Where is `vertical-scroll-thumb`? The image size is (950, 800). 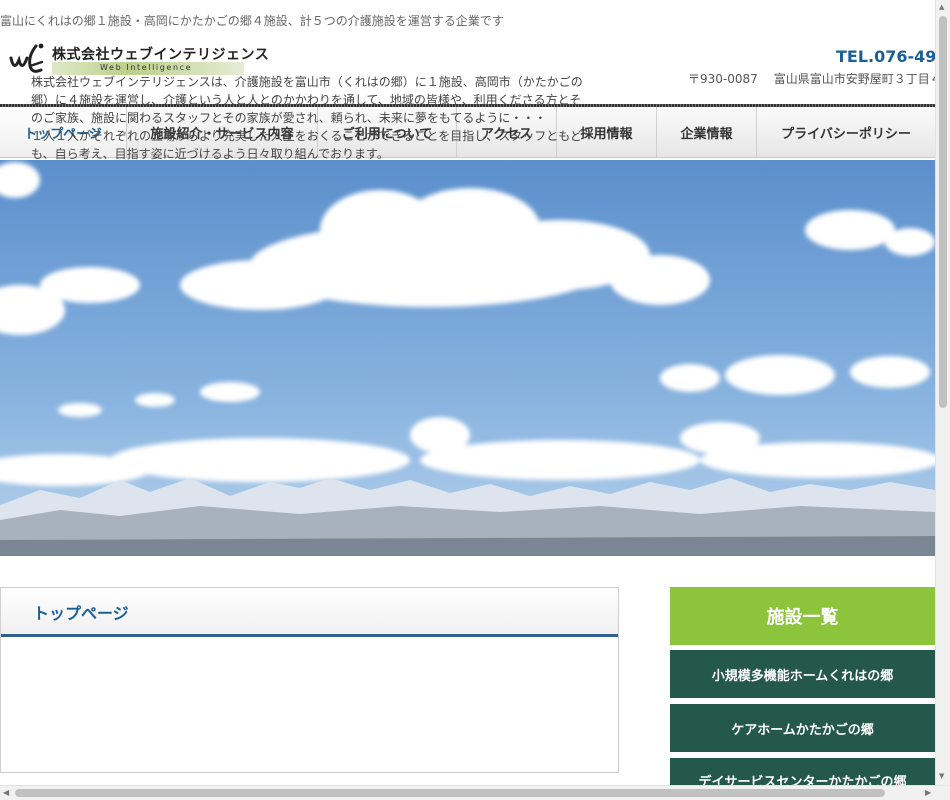 vertical-scroll-thumb is located at coordinates (943, 212).